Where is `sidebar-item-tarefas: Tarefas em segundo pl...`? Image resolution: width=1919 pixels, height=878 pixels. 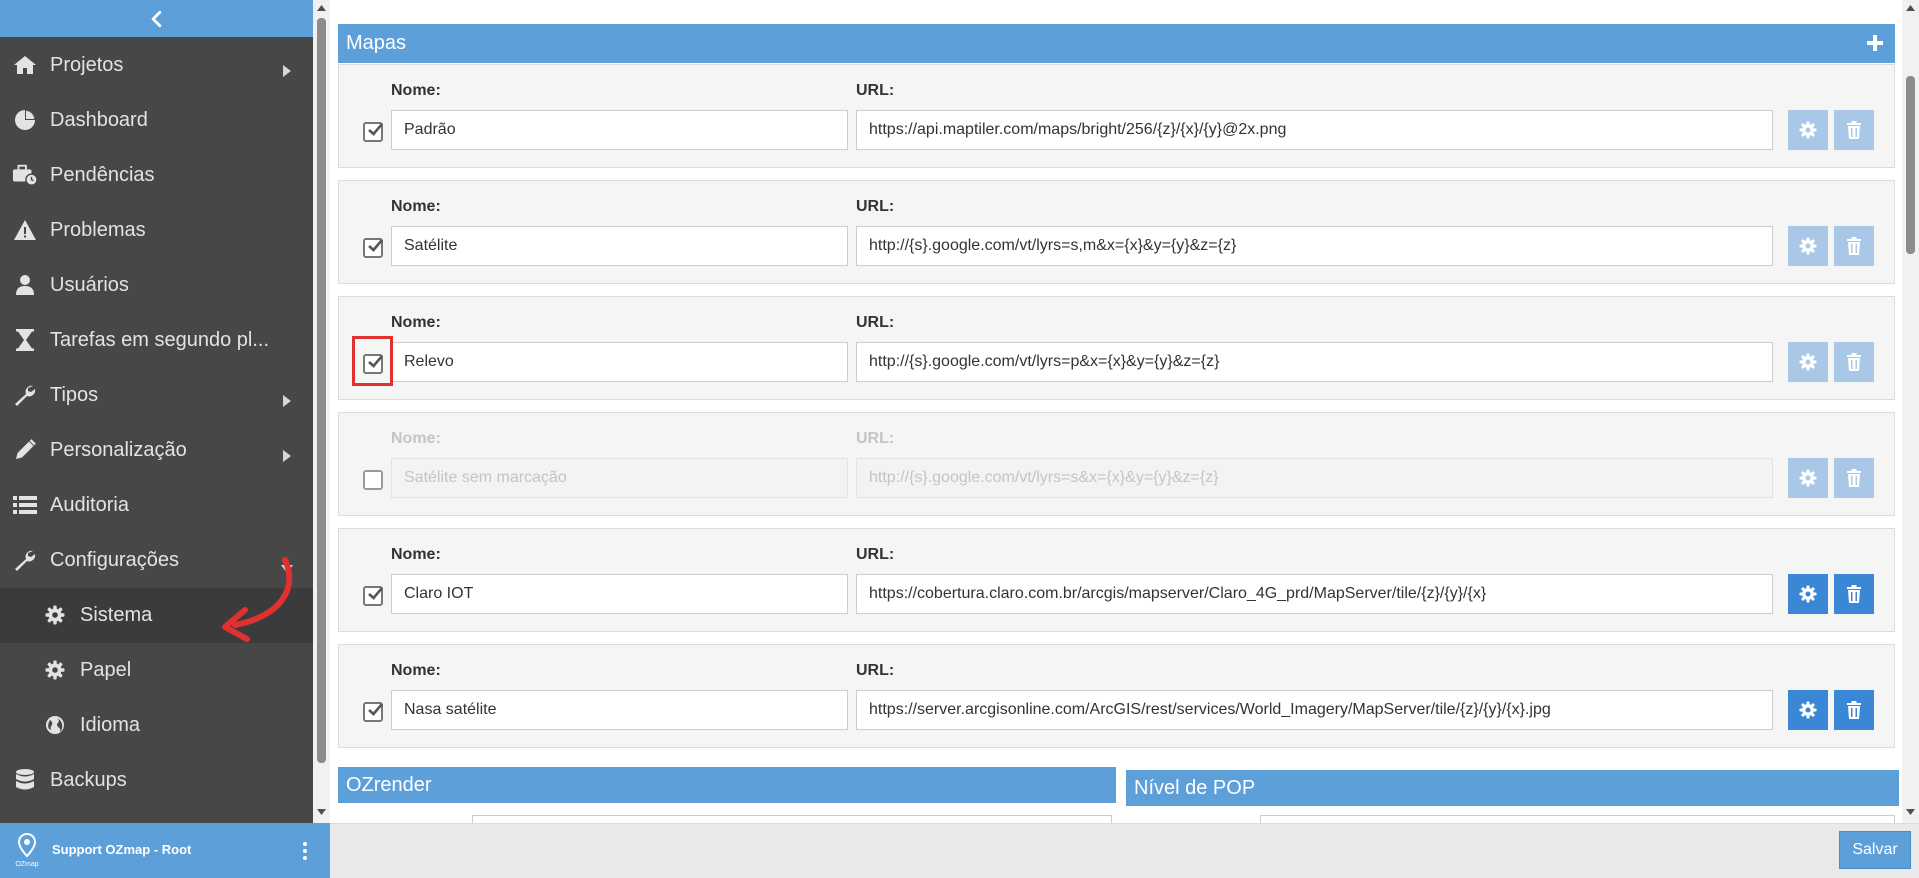 sidebar-item-tarefas: Tarefas em segundo pl... is located at coordinates (156, 340).